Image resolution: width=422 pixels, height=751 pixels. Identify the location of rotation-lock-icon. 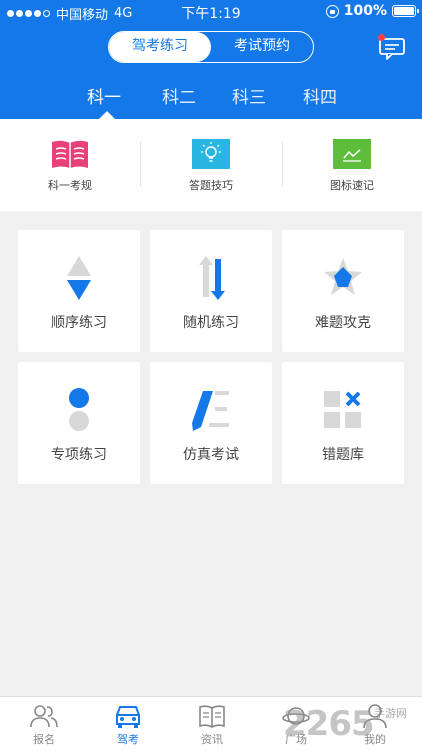
(332, 11).